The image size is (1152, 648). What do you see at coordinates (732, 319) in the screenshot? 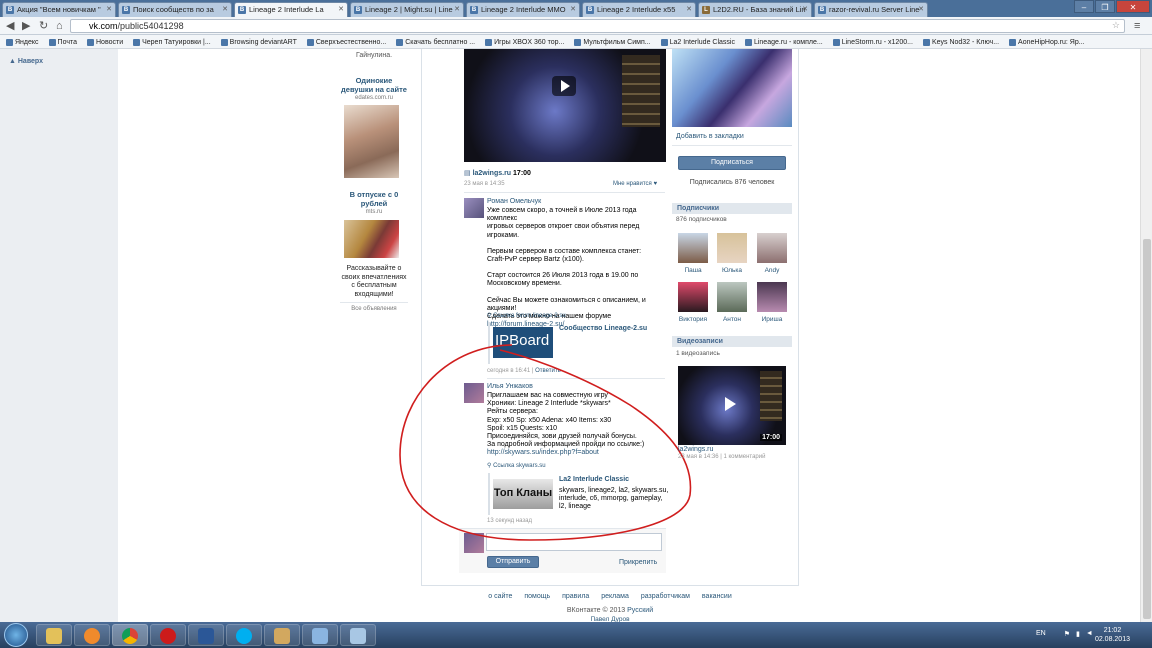
I see `subscriber-name: Антон` at bounding box center [732, 319].